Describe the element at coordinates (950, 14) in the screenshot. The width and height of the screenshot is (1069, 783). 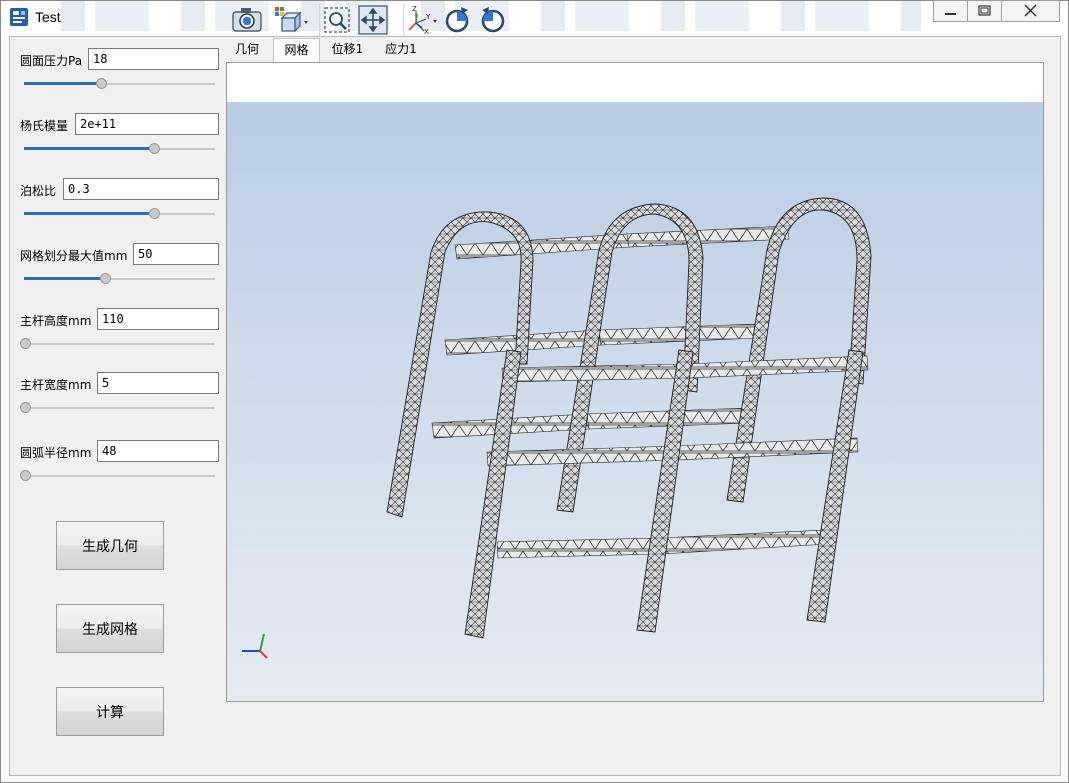
I see `minimize-icon` at that location.